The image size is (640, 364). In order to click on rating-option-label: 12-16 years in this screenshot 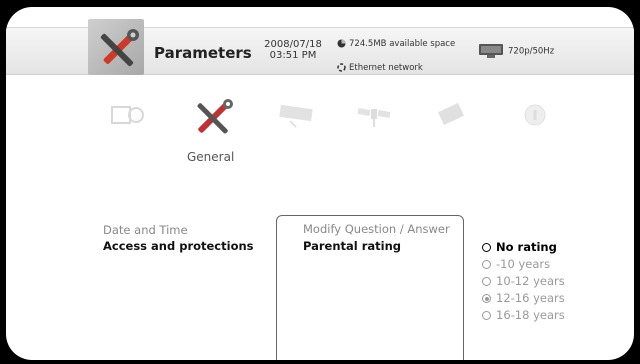, I will do `click(530, 298)`.